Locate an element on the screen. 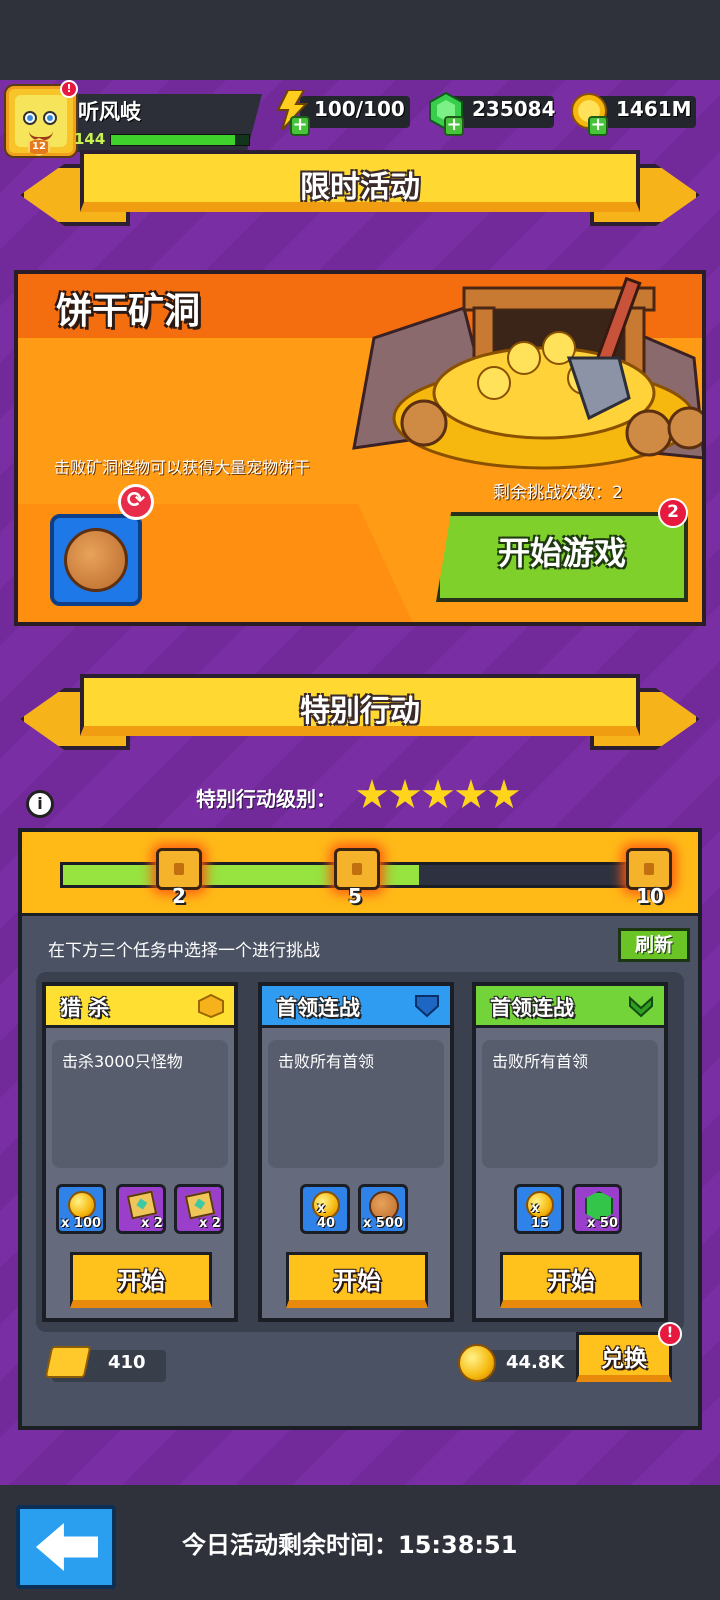 The image size is (720, 1600). energy-value: 100/100 is located at coordinates (359, 109).